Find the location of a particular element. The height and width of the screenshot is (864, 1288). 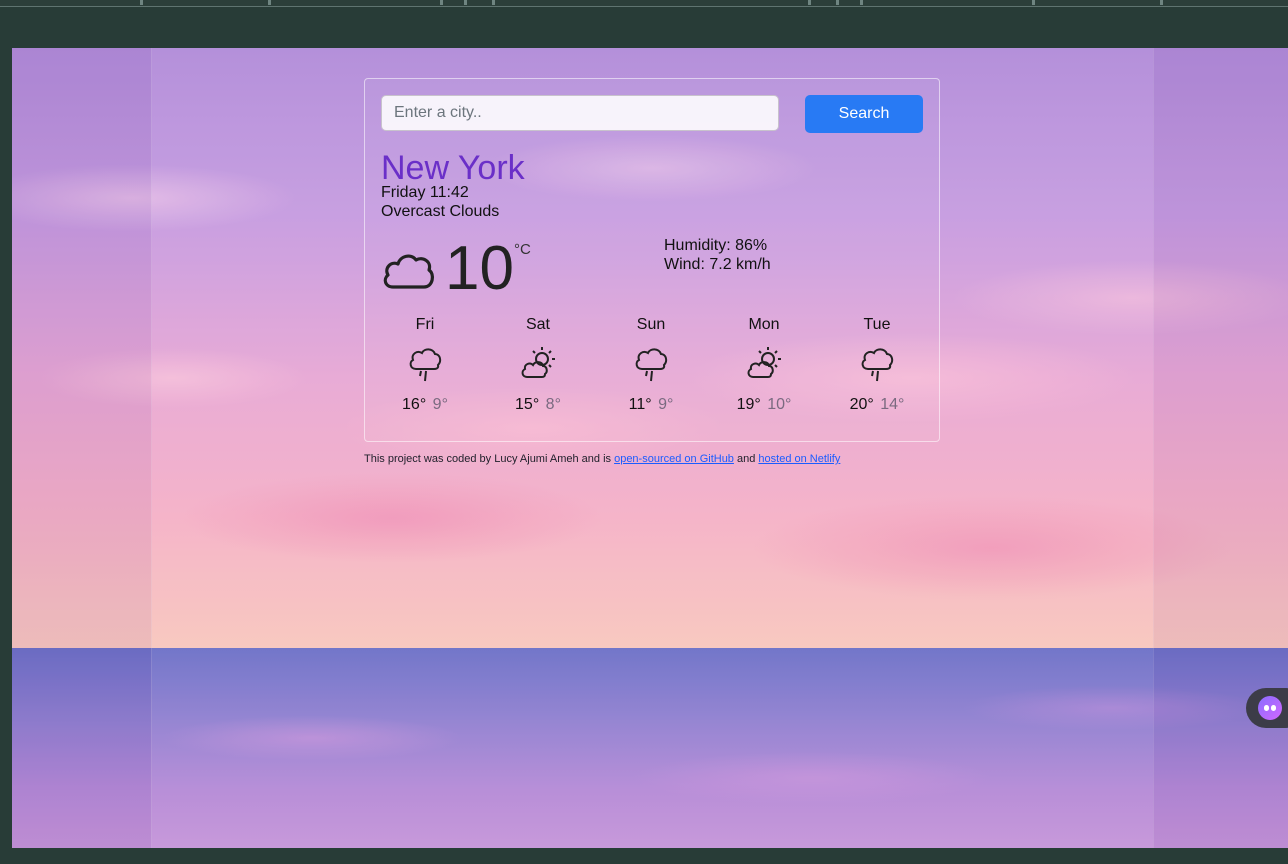

forecast-min-temp: 8° is located at coordinates (553, 404).